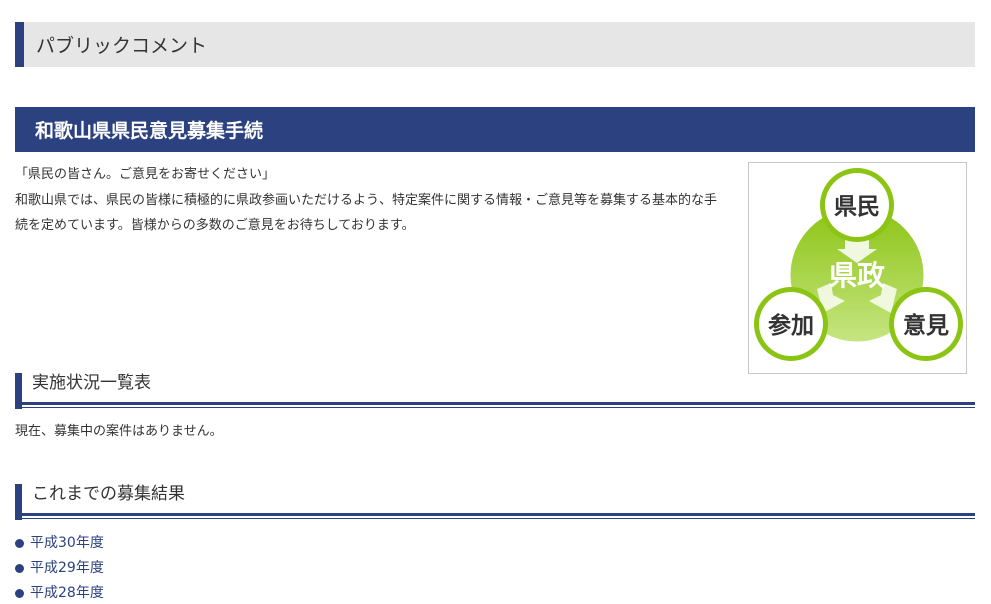 This screenshot has height=604, width=991. I want to click on intro-line-2: 続を定めています。皆様からの多数のご意見をお待ちしております。, so click(215, 225).